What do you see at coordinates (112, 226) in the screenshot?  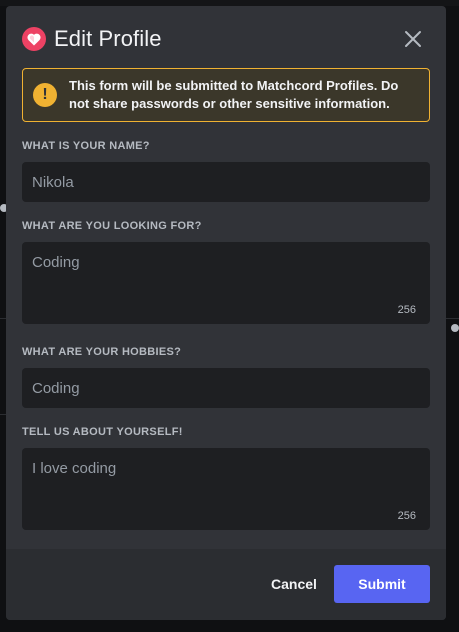 I see `looking-for-label: WHAT ARE YOU LOOKING FOR?` at bounding box center [112, 226].